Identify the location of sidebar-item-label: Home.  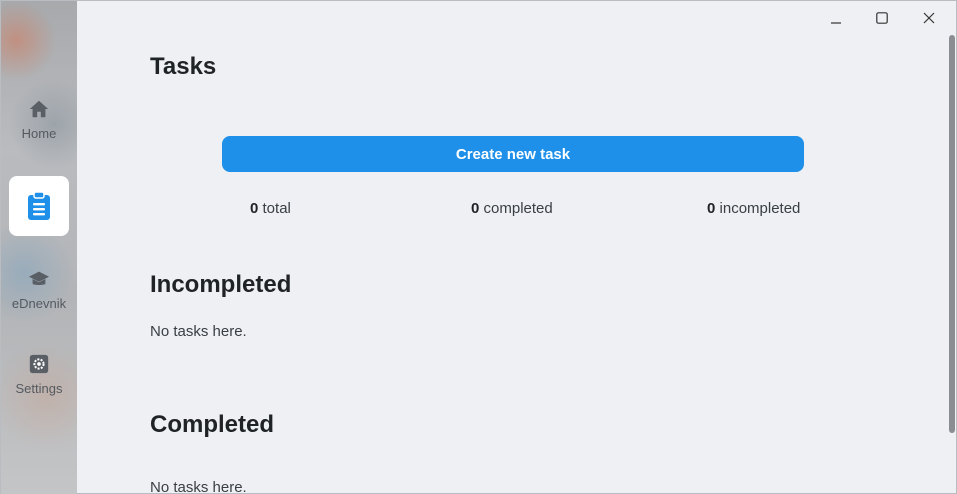
(39, 133).